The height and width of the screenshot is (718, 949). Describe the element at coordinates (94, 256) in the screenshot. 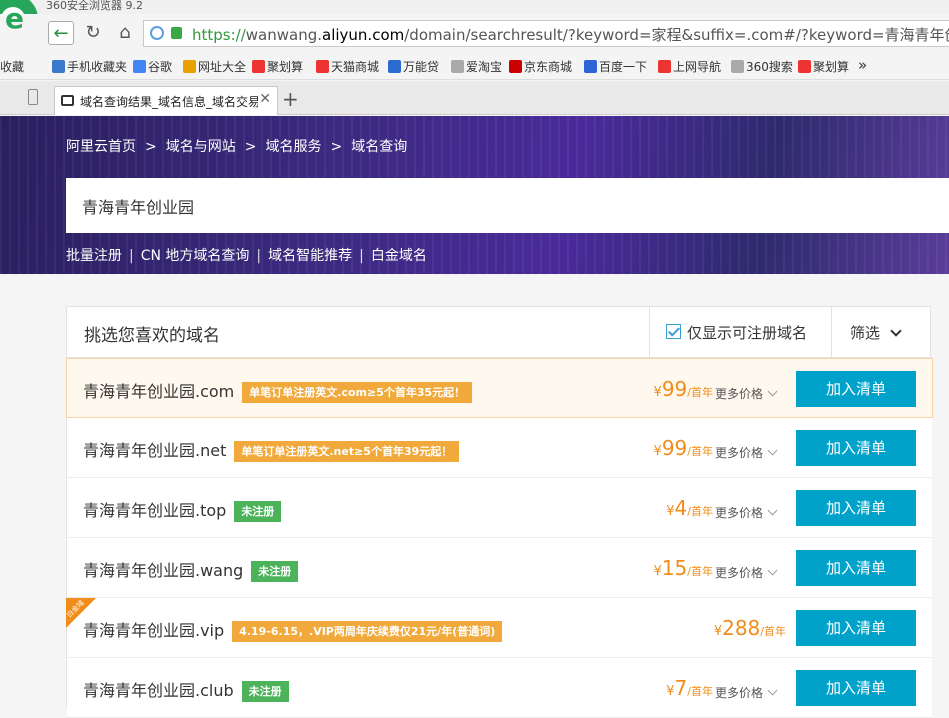

I see `hero-nav-link: 批量注册` at that location.